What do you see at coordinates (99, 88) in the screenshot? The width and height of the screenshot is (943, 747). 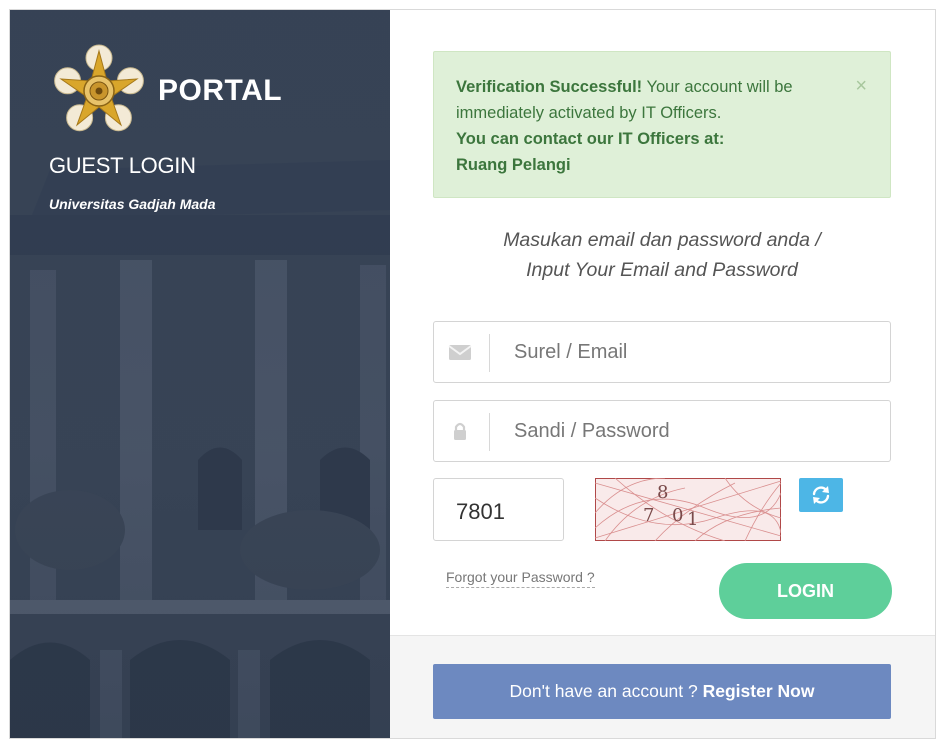 I see `ugm-logo` at bounding box center [99, 88].